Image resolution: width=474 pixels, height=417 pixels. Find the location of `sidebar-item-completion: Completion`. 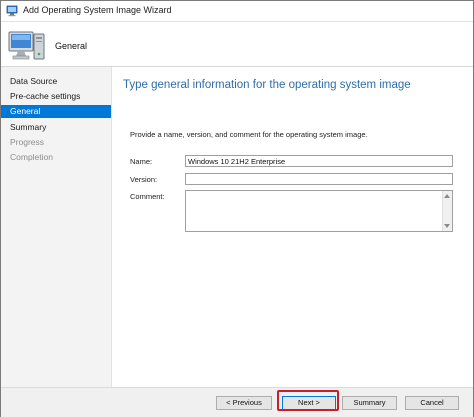

sidebar-item-completion: Completion is located at coordinates (31, 157).